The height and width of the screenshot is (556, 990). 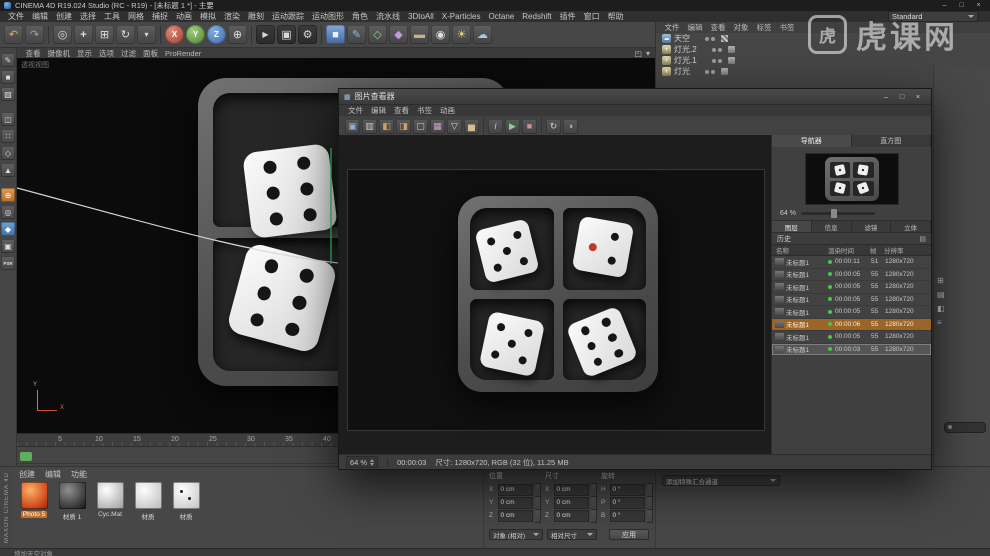 I want to click on menu-mograph: 运动图形, so click(x=328, y=16).